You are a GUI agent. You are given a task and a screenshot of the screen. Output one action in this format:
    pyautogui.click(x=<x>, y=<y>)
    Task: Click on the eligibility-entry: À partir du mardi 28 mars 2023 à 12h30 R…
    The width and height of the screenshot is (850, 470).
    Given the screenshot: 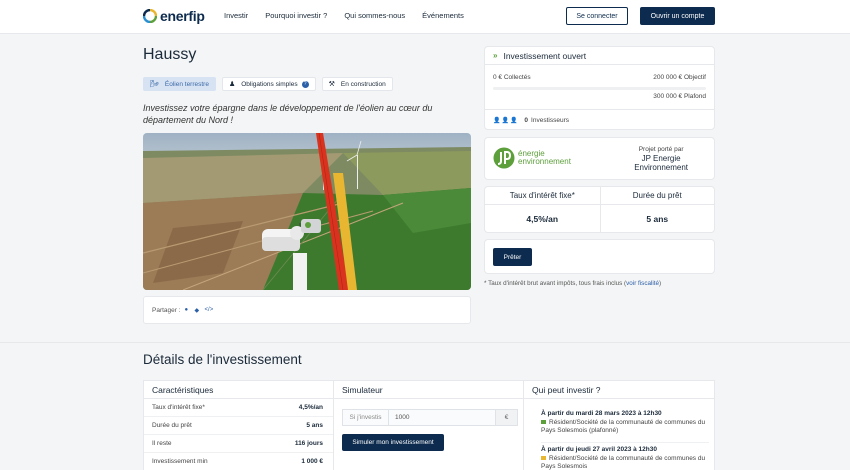 What is the action you would take?
    pyautogui.click(x=626, y=423)
    